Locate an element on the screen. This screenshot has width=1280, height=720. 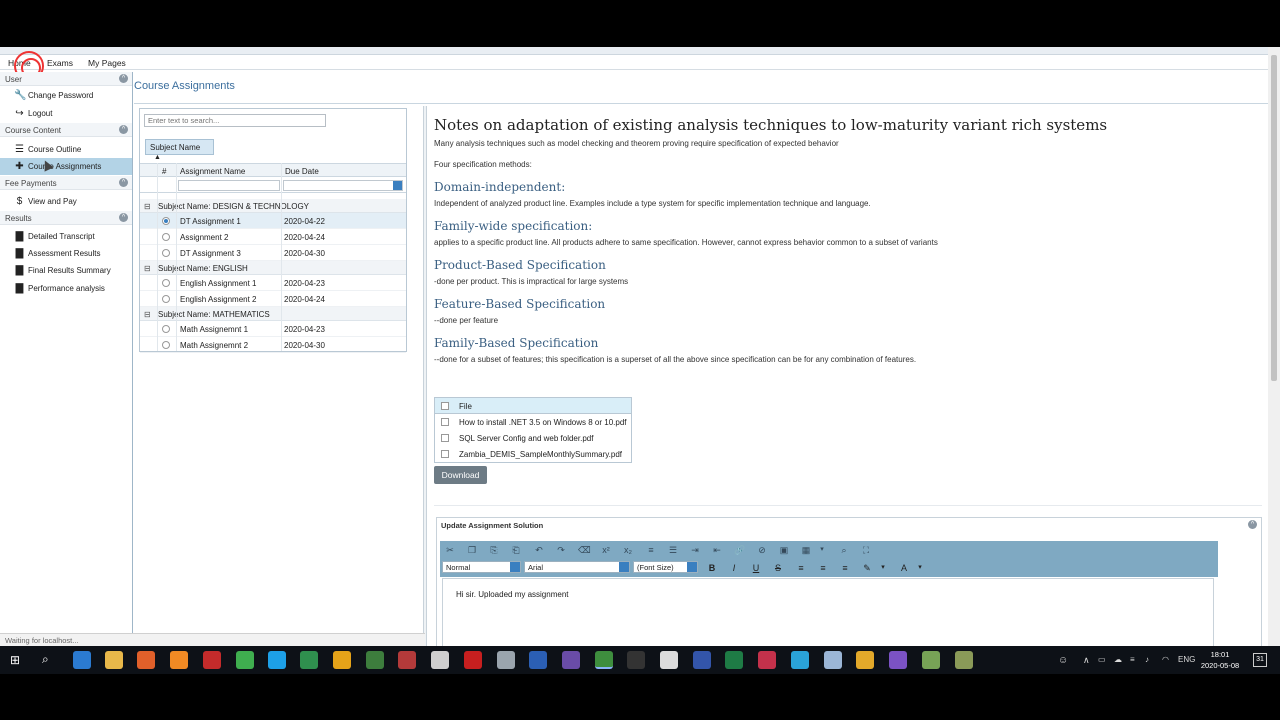
notification-icon: 31 is located at coordinates (1260, 660).